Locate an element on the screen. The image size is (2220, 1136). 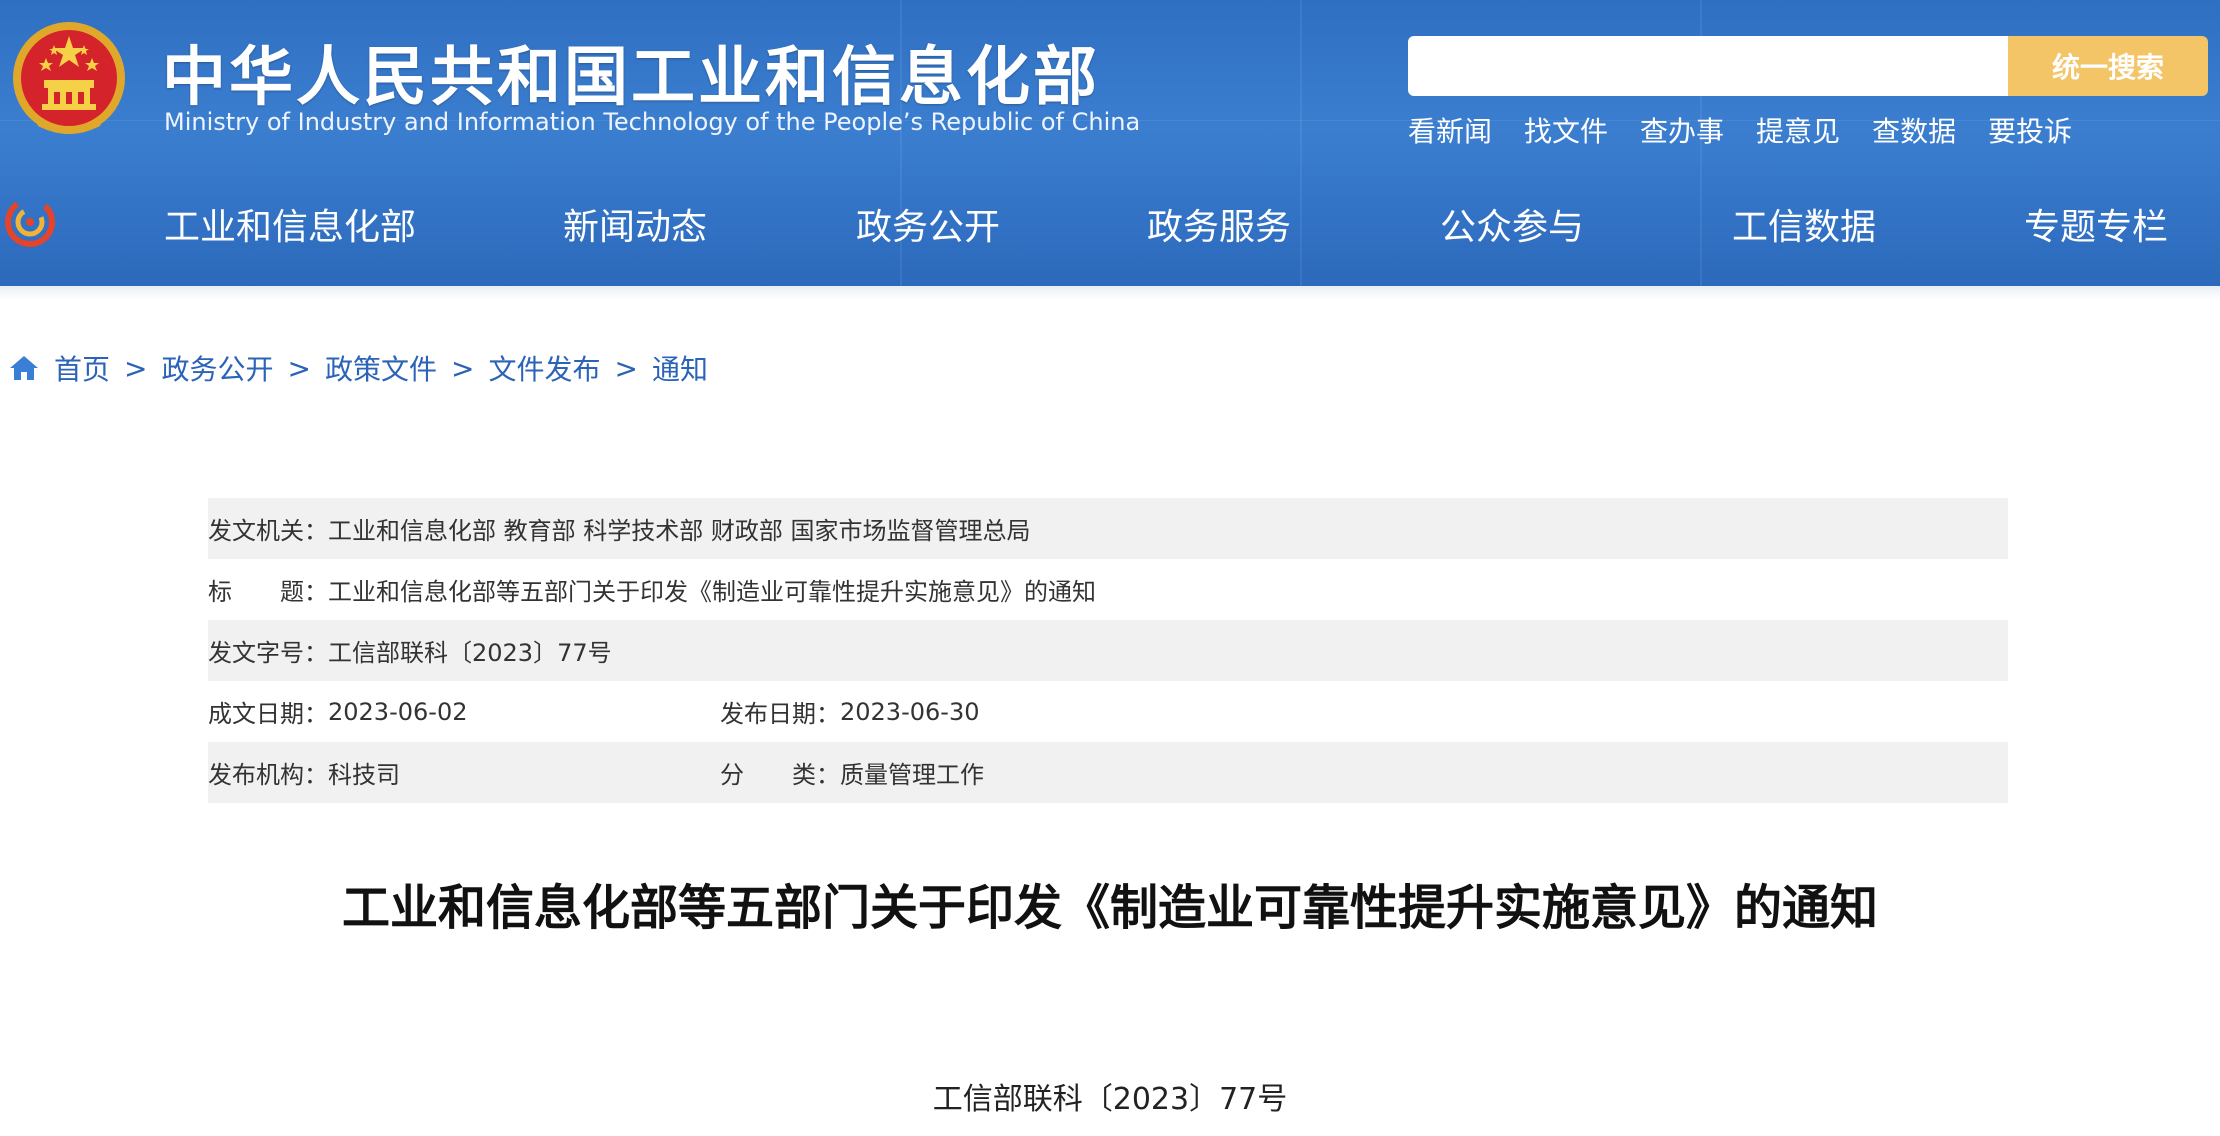
issuer-value: 工业和信息化部 教育部 科学技术部 财政部 国家市场监督管理总局 is located at coordinates (679, 531).